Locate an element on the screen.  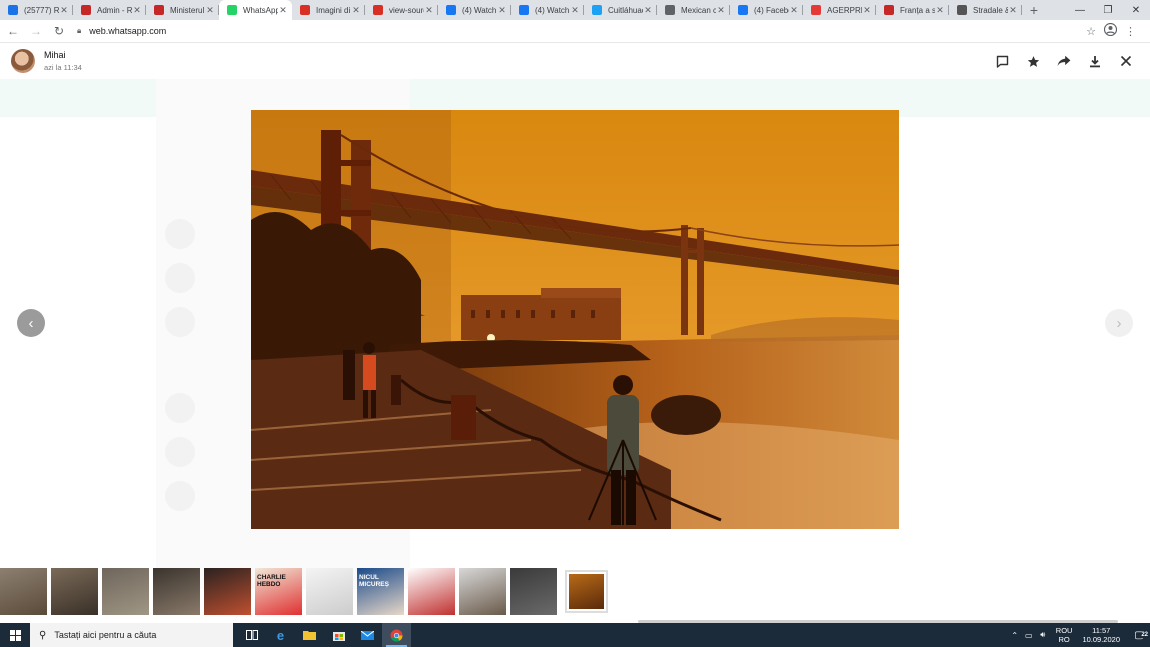
language-indicator: ROU RO is located at coordinates (1064, 635).